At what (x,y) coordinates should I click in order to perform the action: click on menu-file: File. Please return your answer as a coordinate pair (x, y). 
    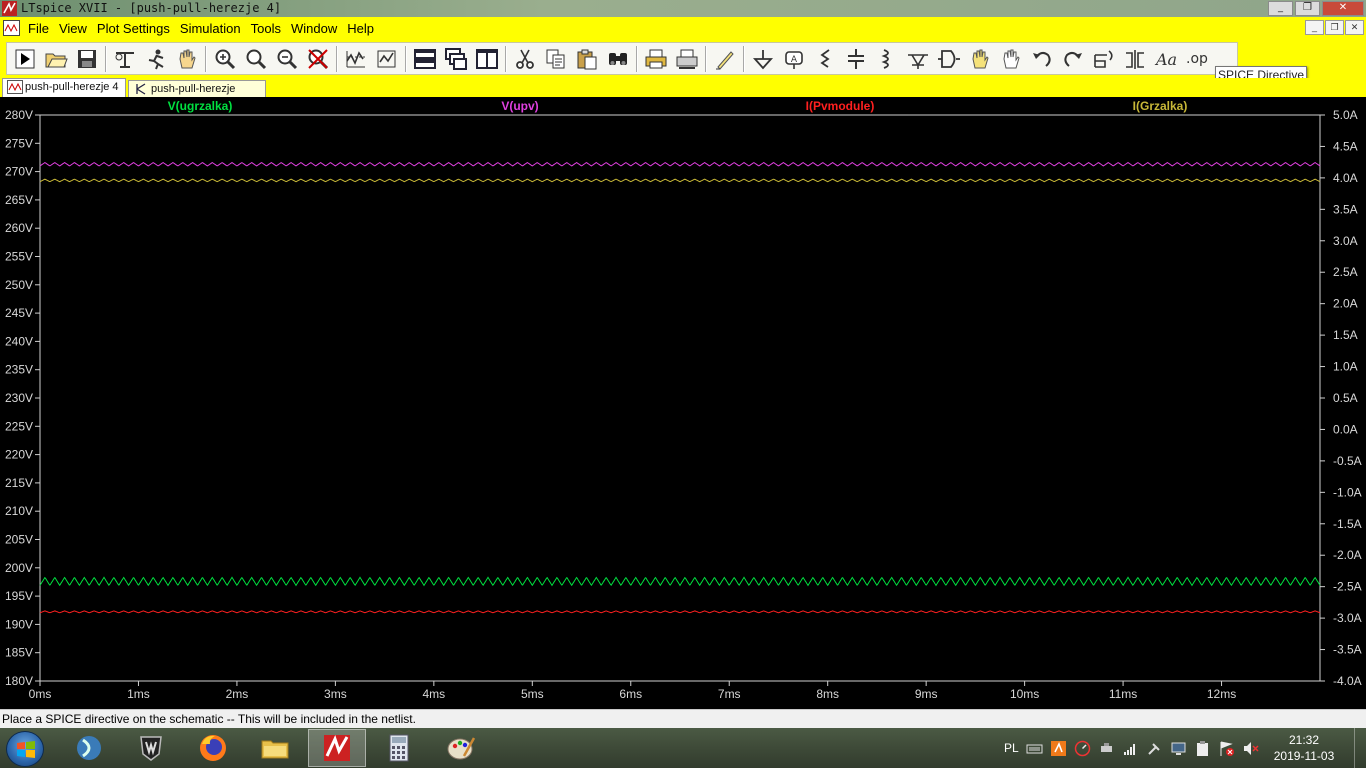
    Looking at the image, I should click on (40, 28).